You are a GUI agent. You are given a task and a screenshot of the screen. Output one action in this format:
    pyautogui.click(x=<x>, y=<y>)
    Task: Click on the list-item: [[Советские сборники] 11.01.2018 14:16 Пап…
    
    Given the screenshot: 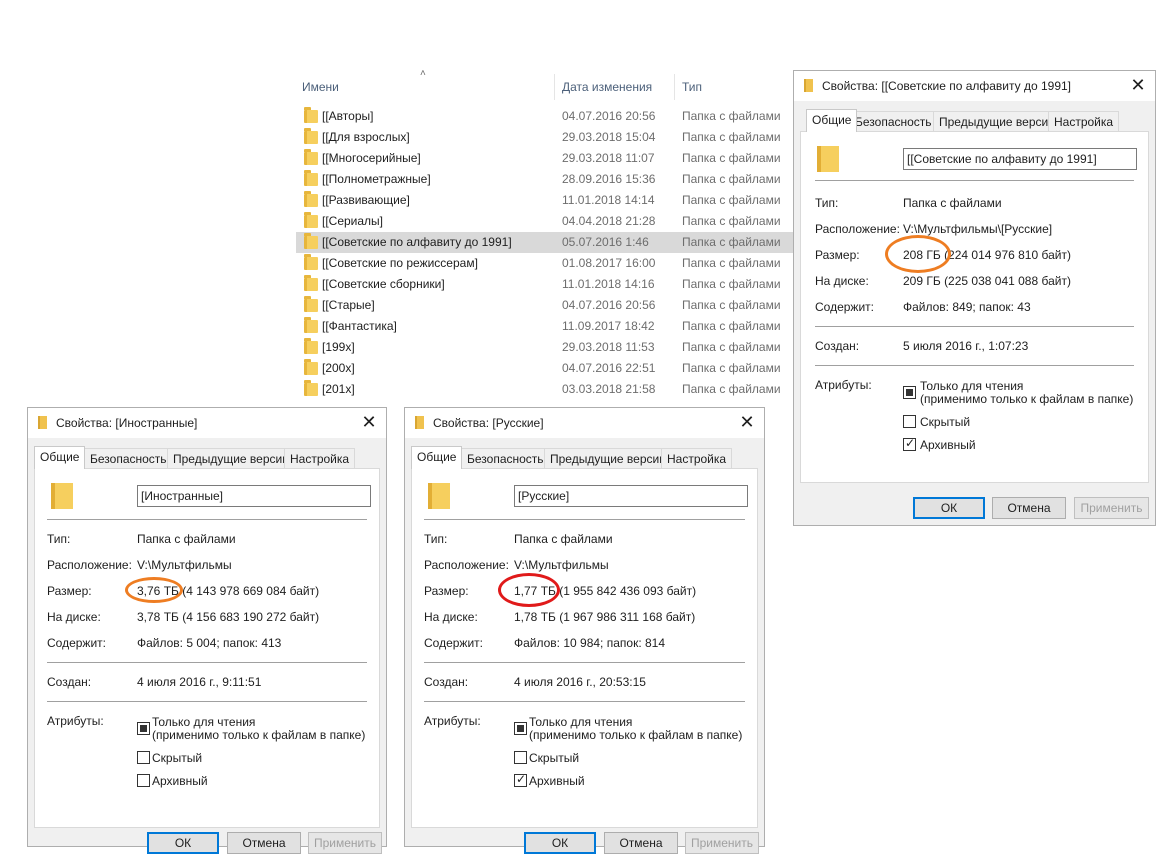 What is the action you would take?
    pyautogui.click(x=546, y=284)
    